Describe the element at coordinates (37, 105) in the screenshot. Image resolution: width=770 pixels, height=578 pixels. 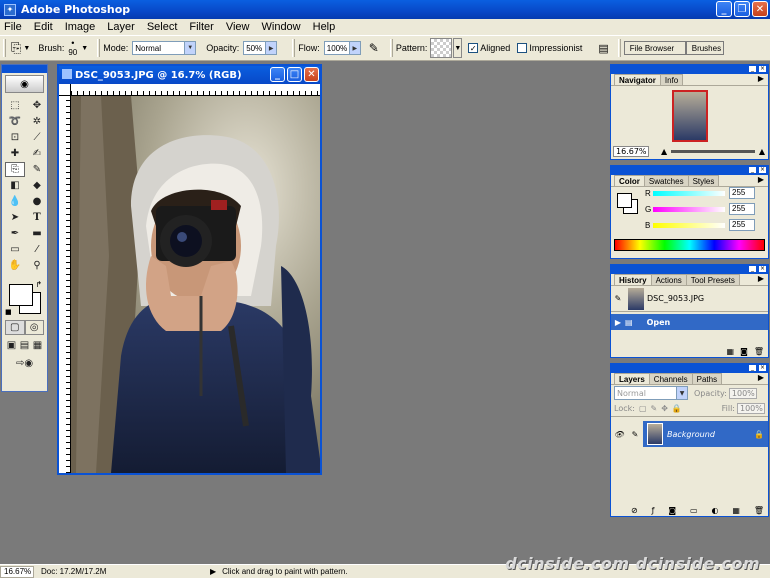
I see `move-icon: ✥` at that location.